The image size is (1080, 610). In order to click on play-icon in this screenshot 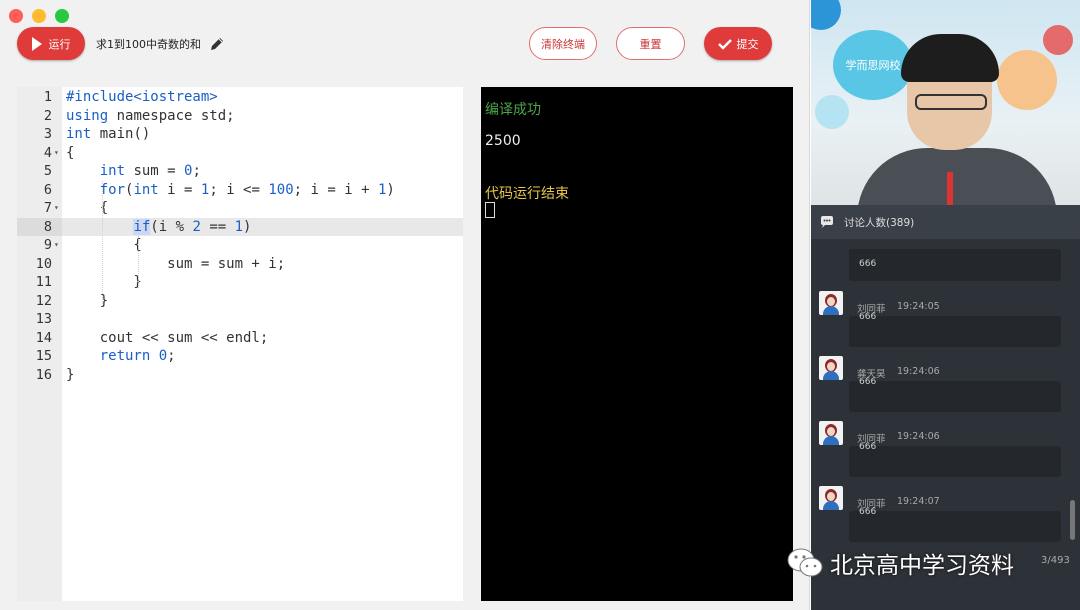, I will do `click(36, 43)`.